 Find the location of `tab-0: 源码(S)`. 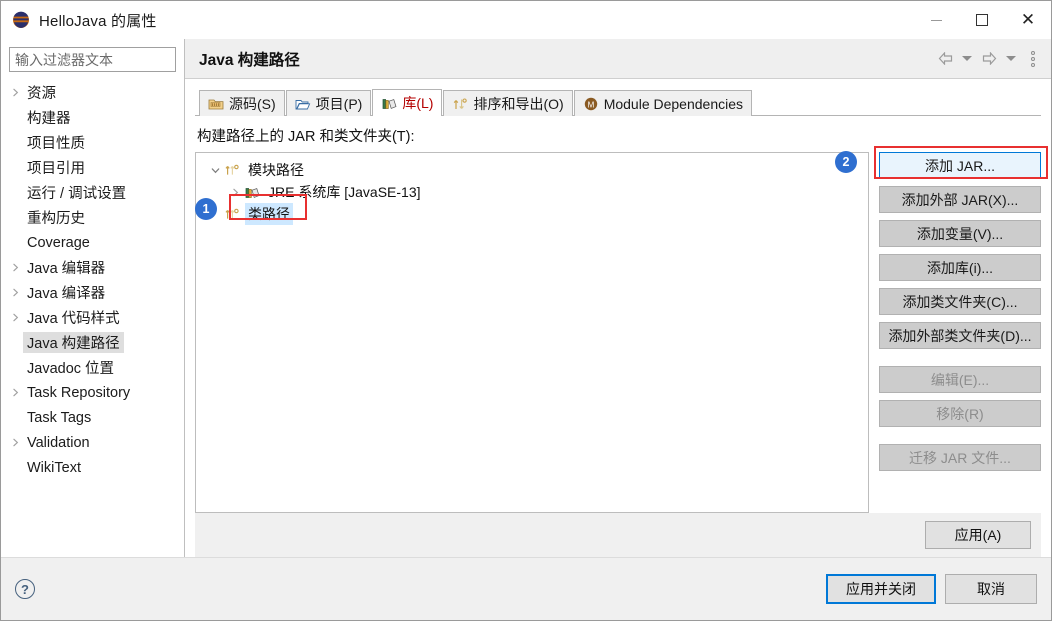

tab-0: 源码(S) is located at coordinates (242, 103).